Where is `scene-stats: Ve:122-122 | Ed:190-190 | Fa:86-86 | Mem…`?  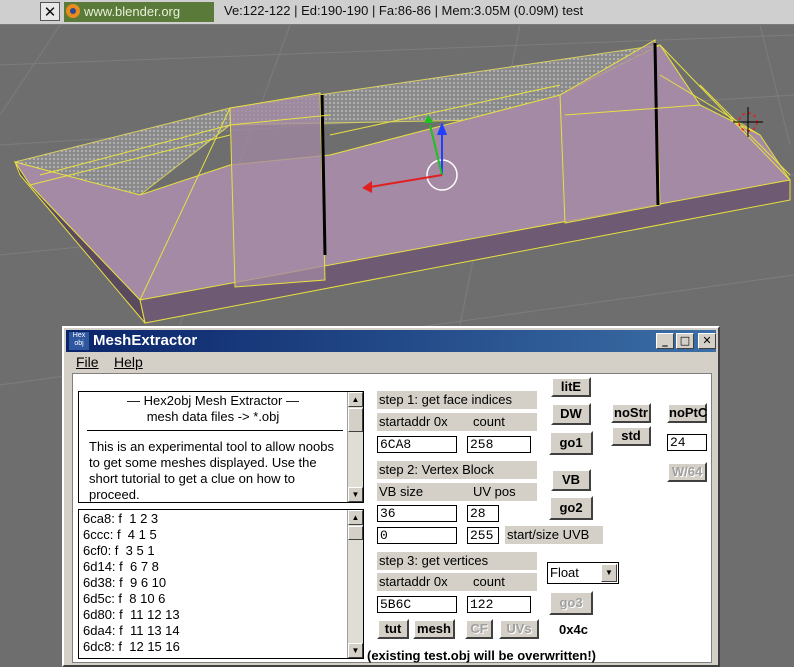 scene-stats: Ve:122-122 | Ed:190-190 | Fa:86-86 | Mem… is located at coordinates (404, 10).